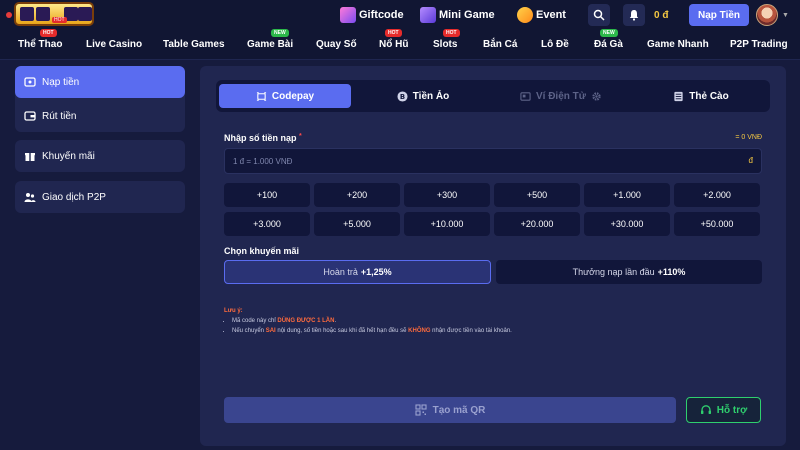  What do you see at coordinates (661, 15) in the screenshot?
I see `balance-display: 0 đ` at bounding box center [661, 15].